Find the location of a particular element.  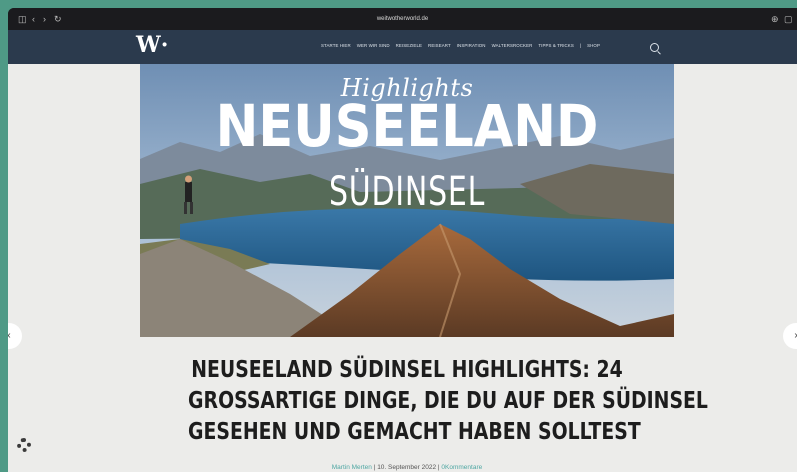

hero-subtitle: SÜDINSEL is located at coordinates (407, 192).